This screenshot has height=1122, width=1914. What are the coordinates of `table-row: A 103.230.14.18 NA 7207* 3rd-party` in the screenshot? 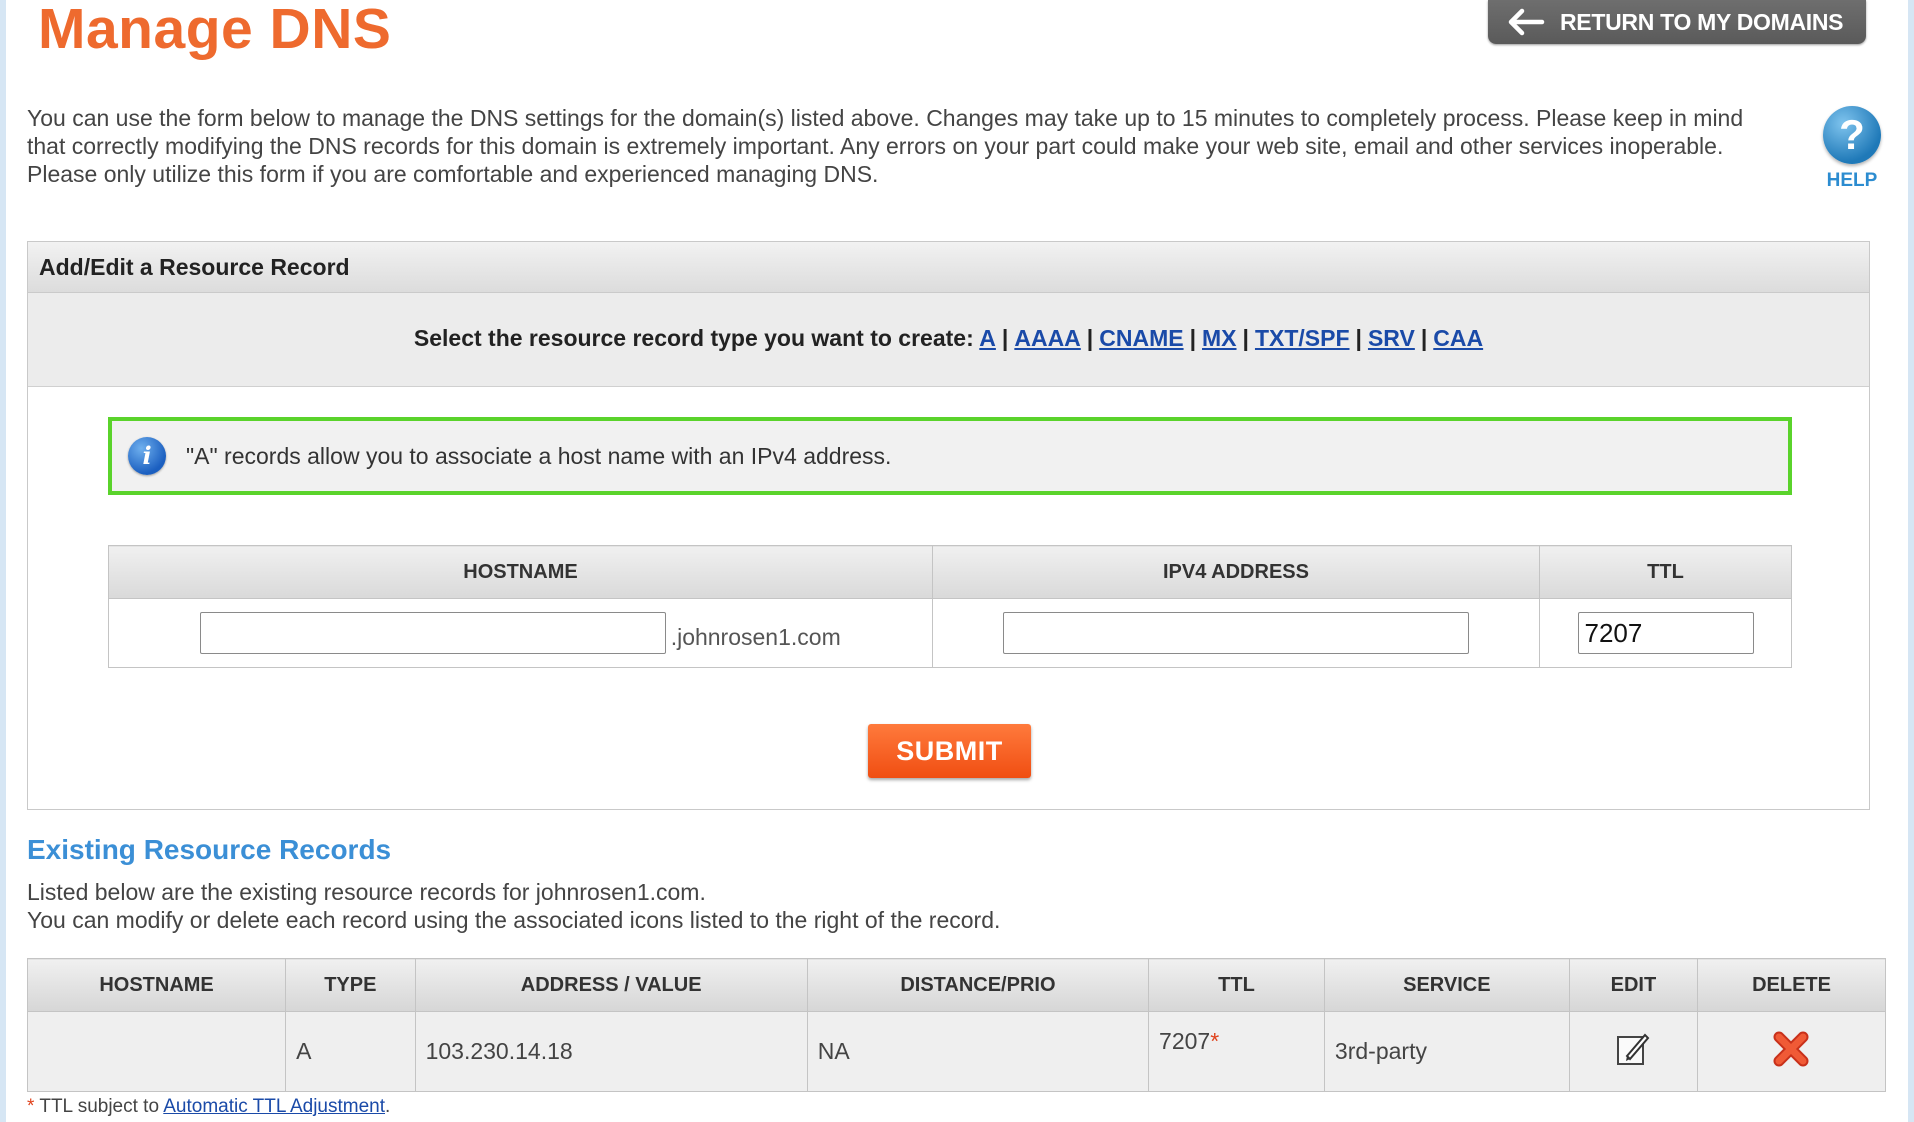 It's located at (956, 1051).